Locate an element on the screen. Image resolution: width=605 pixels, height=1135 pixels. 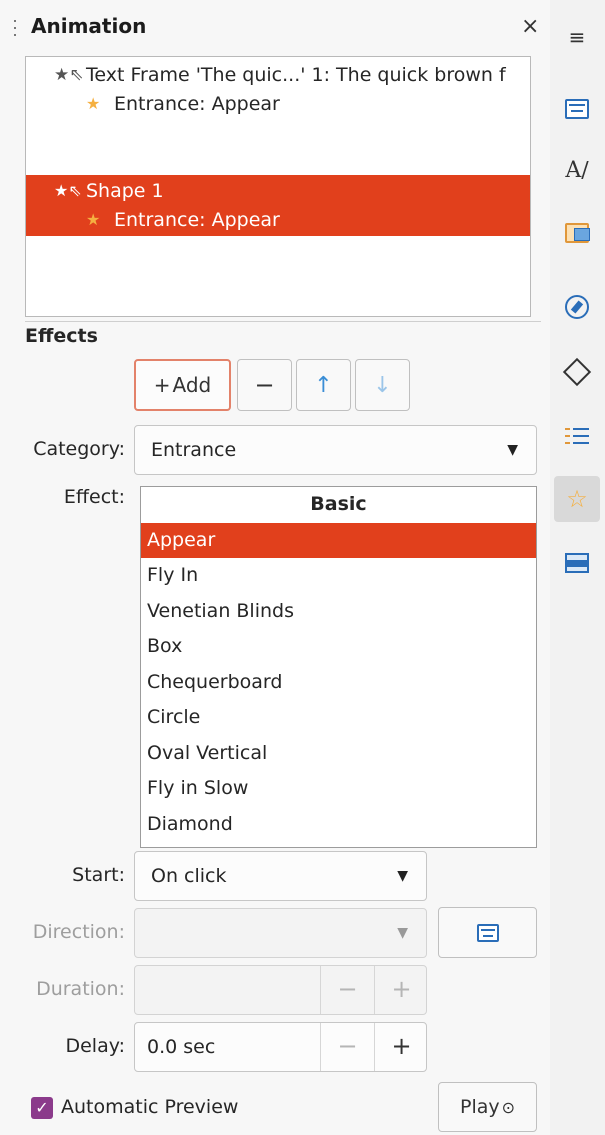
play-button: Play ⊙ is located at coordinates (487, 1107).